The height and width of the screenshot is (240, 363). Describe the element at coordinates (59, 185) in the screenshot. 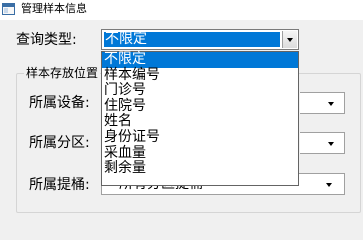

I see `bucket-label: 所属提桶:` at that location.